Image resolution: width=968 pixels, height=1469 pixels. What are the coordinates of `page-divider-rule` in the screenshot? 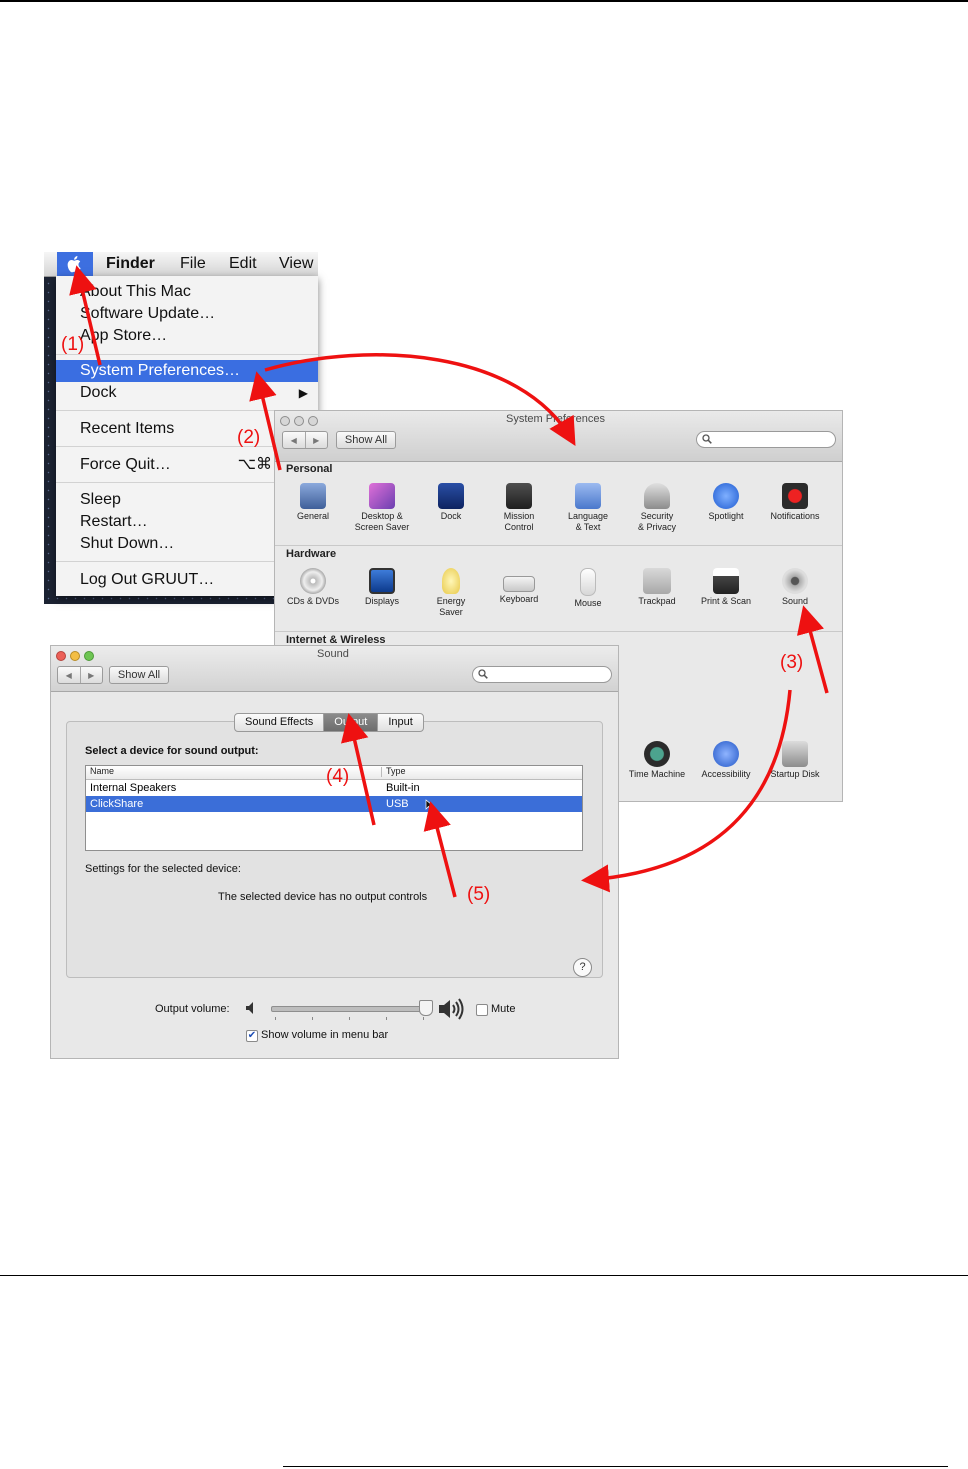 It's located at (484, 1275).